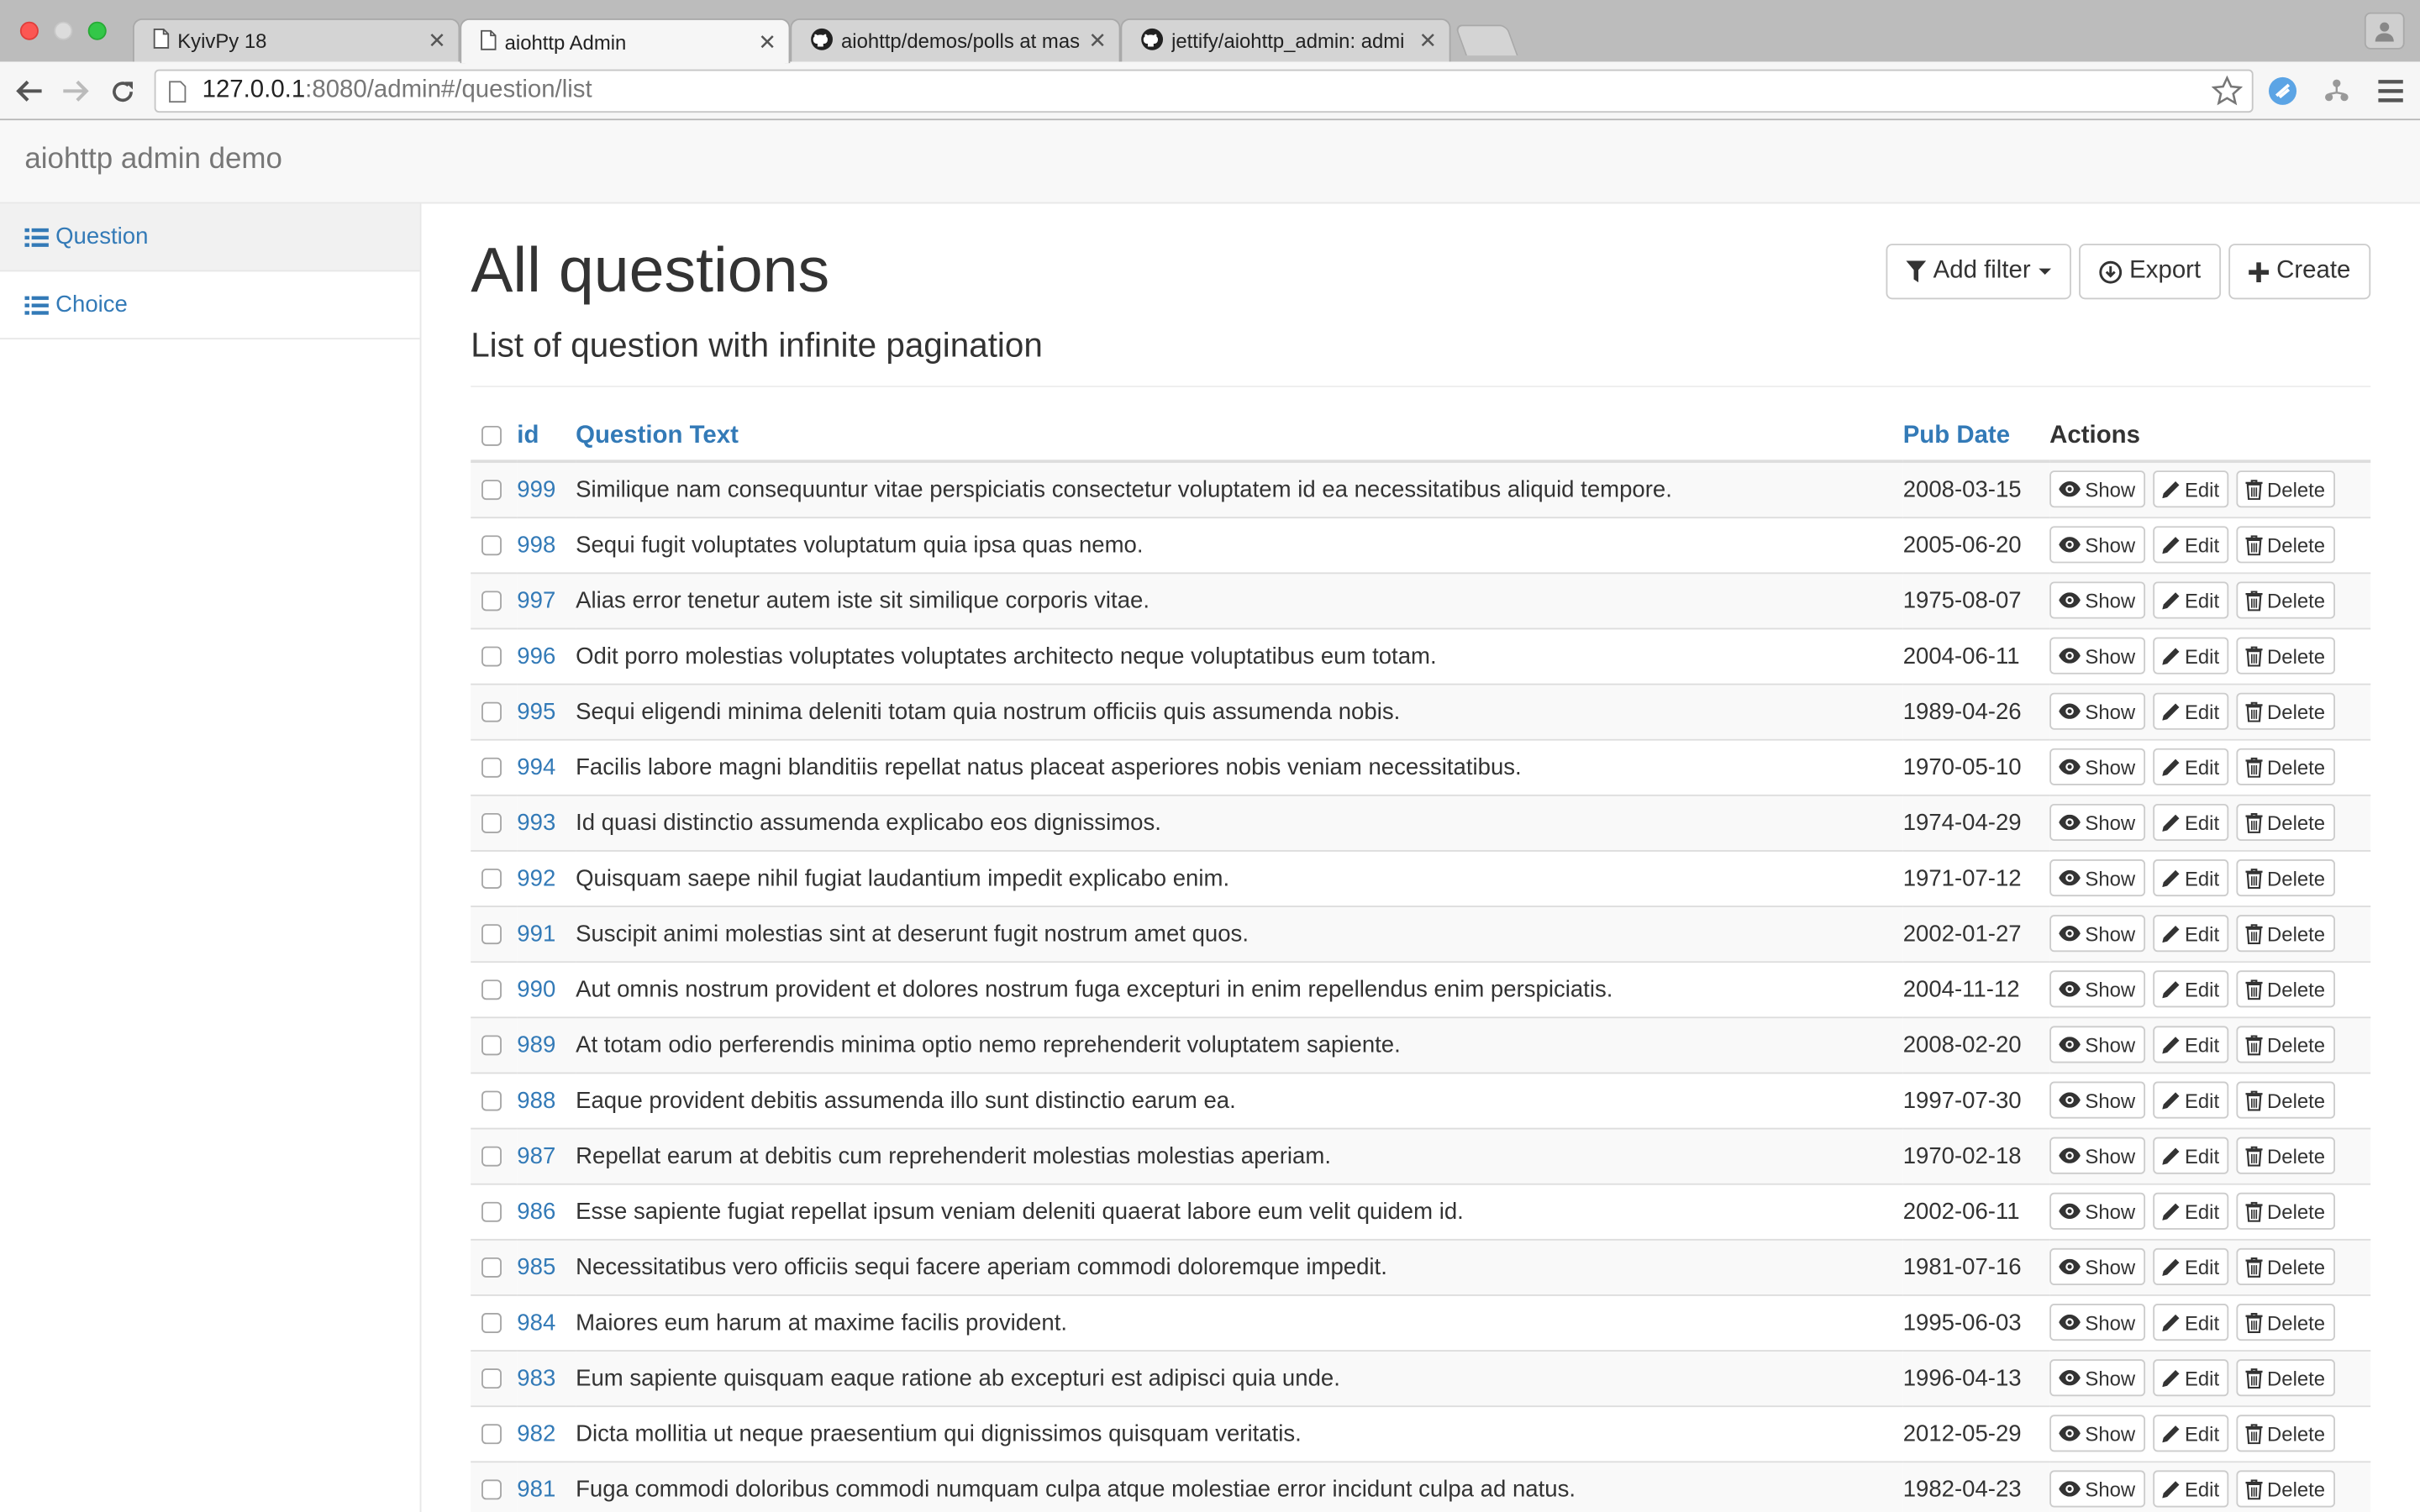 This screenshot has height=1512, width=2420. Describe the element at coordinates (536, 1266) in the screenshot. I see `row-id-link: 985` at that location.